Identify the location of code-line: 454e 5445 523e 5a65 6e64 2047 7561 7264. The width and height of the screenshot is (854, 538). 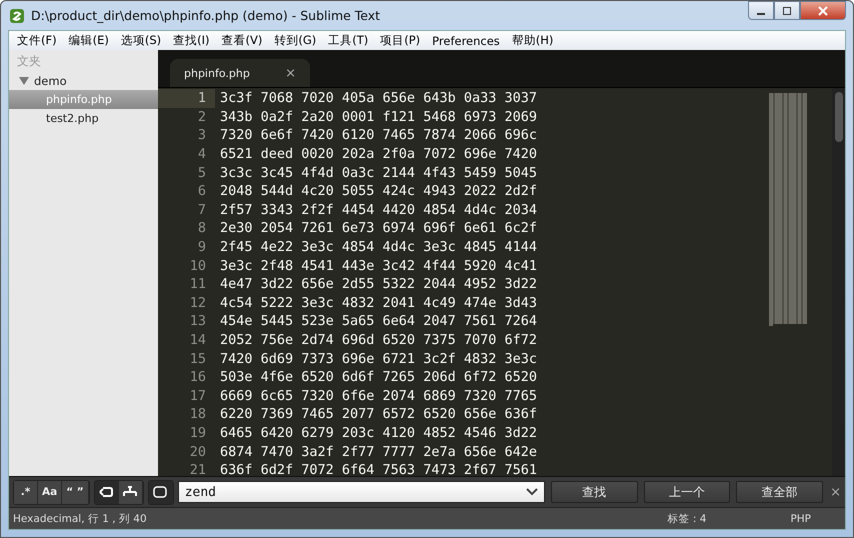
(378, 321).